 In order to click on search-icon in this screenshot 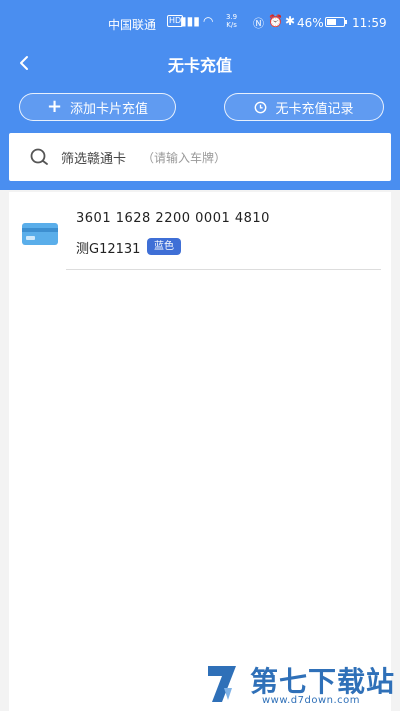, I will do `click(39, 156)`.